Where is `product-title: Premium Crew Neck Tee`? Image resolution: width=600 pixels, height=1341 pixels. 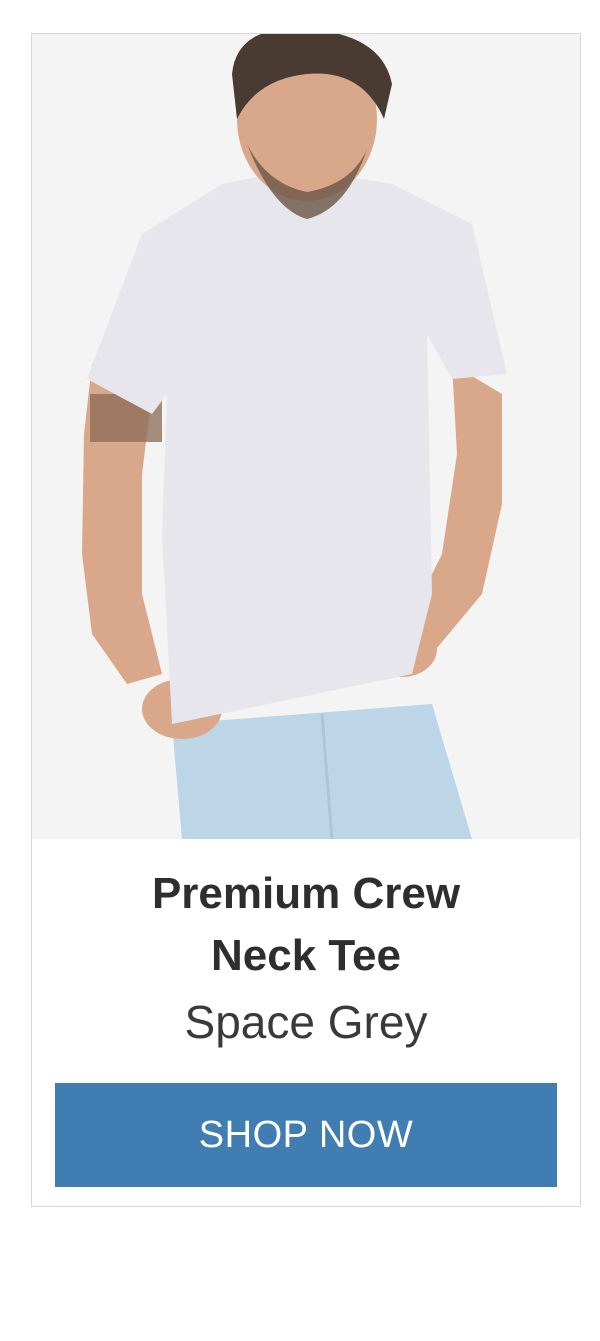 product-title: Premium Crew Neck Tee is located at coordinates (306, 925).